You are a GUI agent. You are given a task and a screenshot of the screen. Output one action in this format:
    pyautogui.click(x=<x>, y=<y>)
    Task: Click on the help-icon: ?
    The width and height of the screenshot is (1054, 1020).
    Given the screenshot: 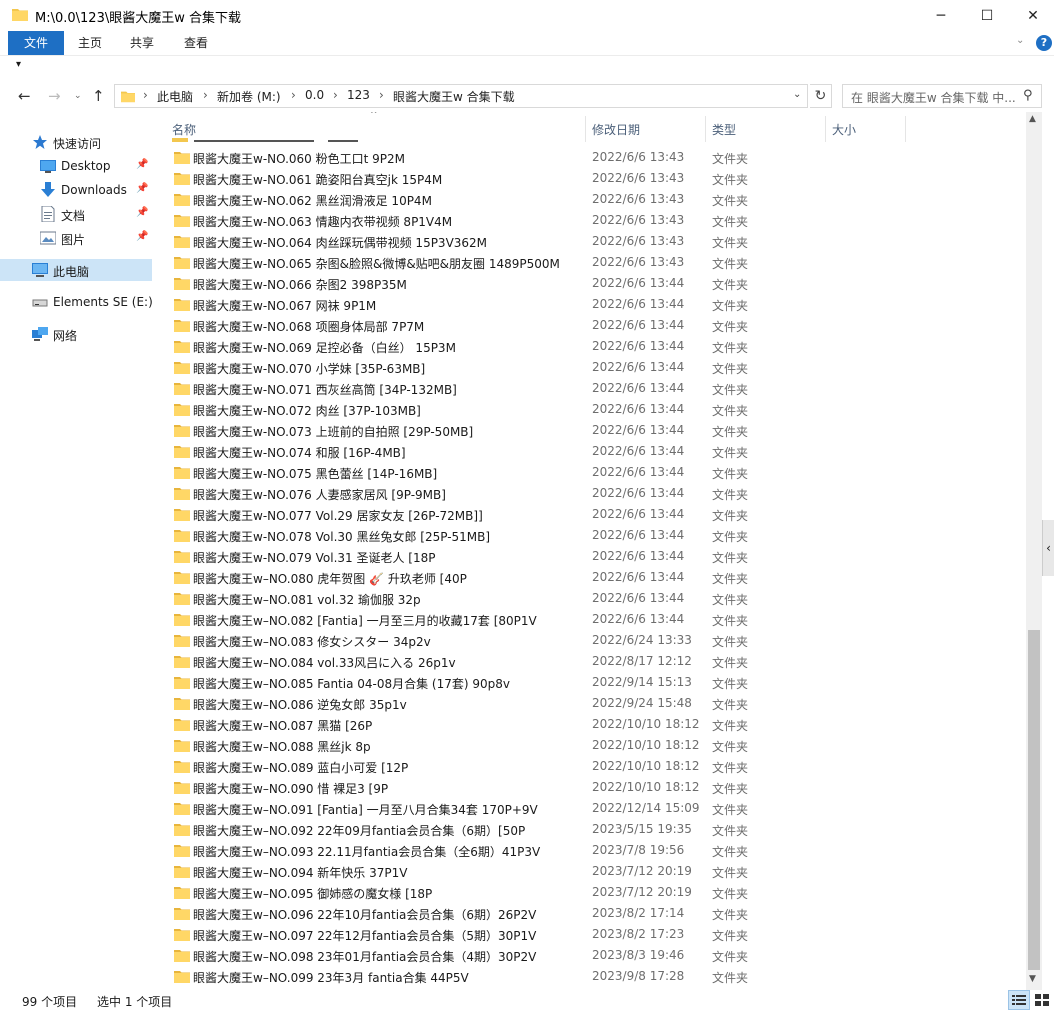 What is the action you would take?
    pyautogui.click(x=1044, y=43)
    